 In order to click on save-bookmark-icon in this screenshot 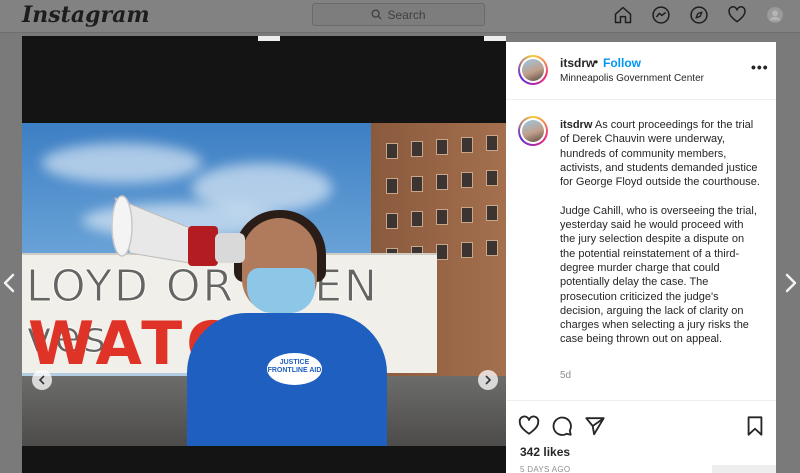, I will do `click(755, 426)`.